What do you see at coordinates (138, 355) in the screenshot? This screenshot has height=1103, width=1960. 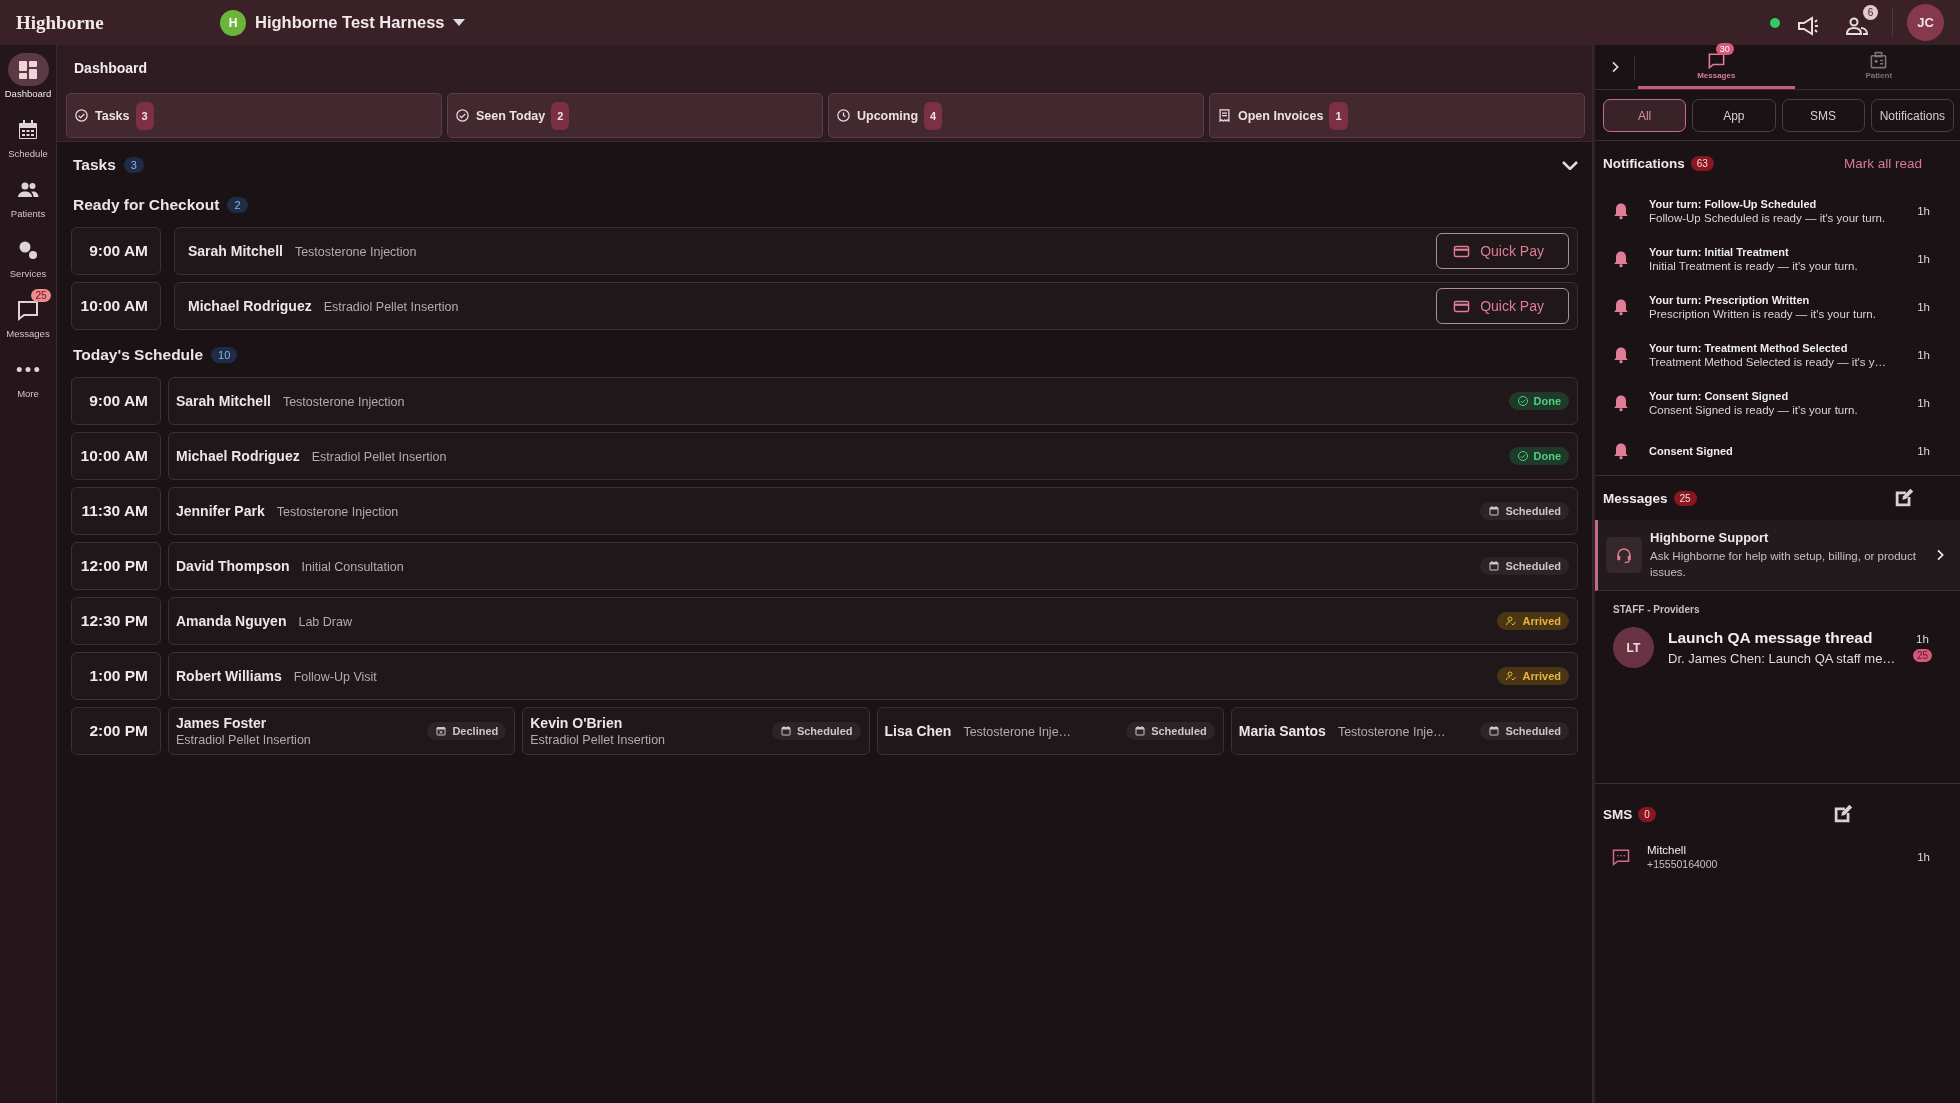 I see `section-title: Today's Schedule` at bounding box center [138, 355].